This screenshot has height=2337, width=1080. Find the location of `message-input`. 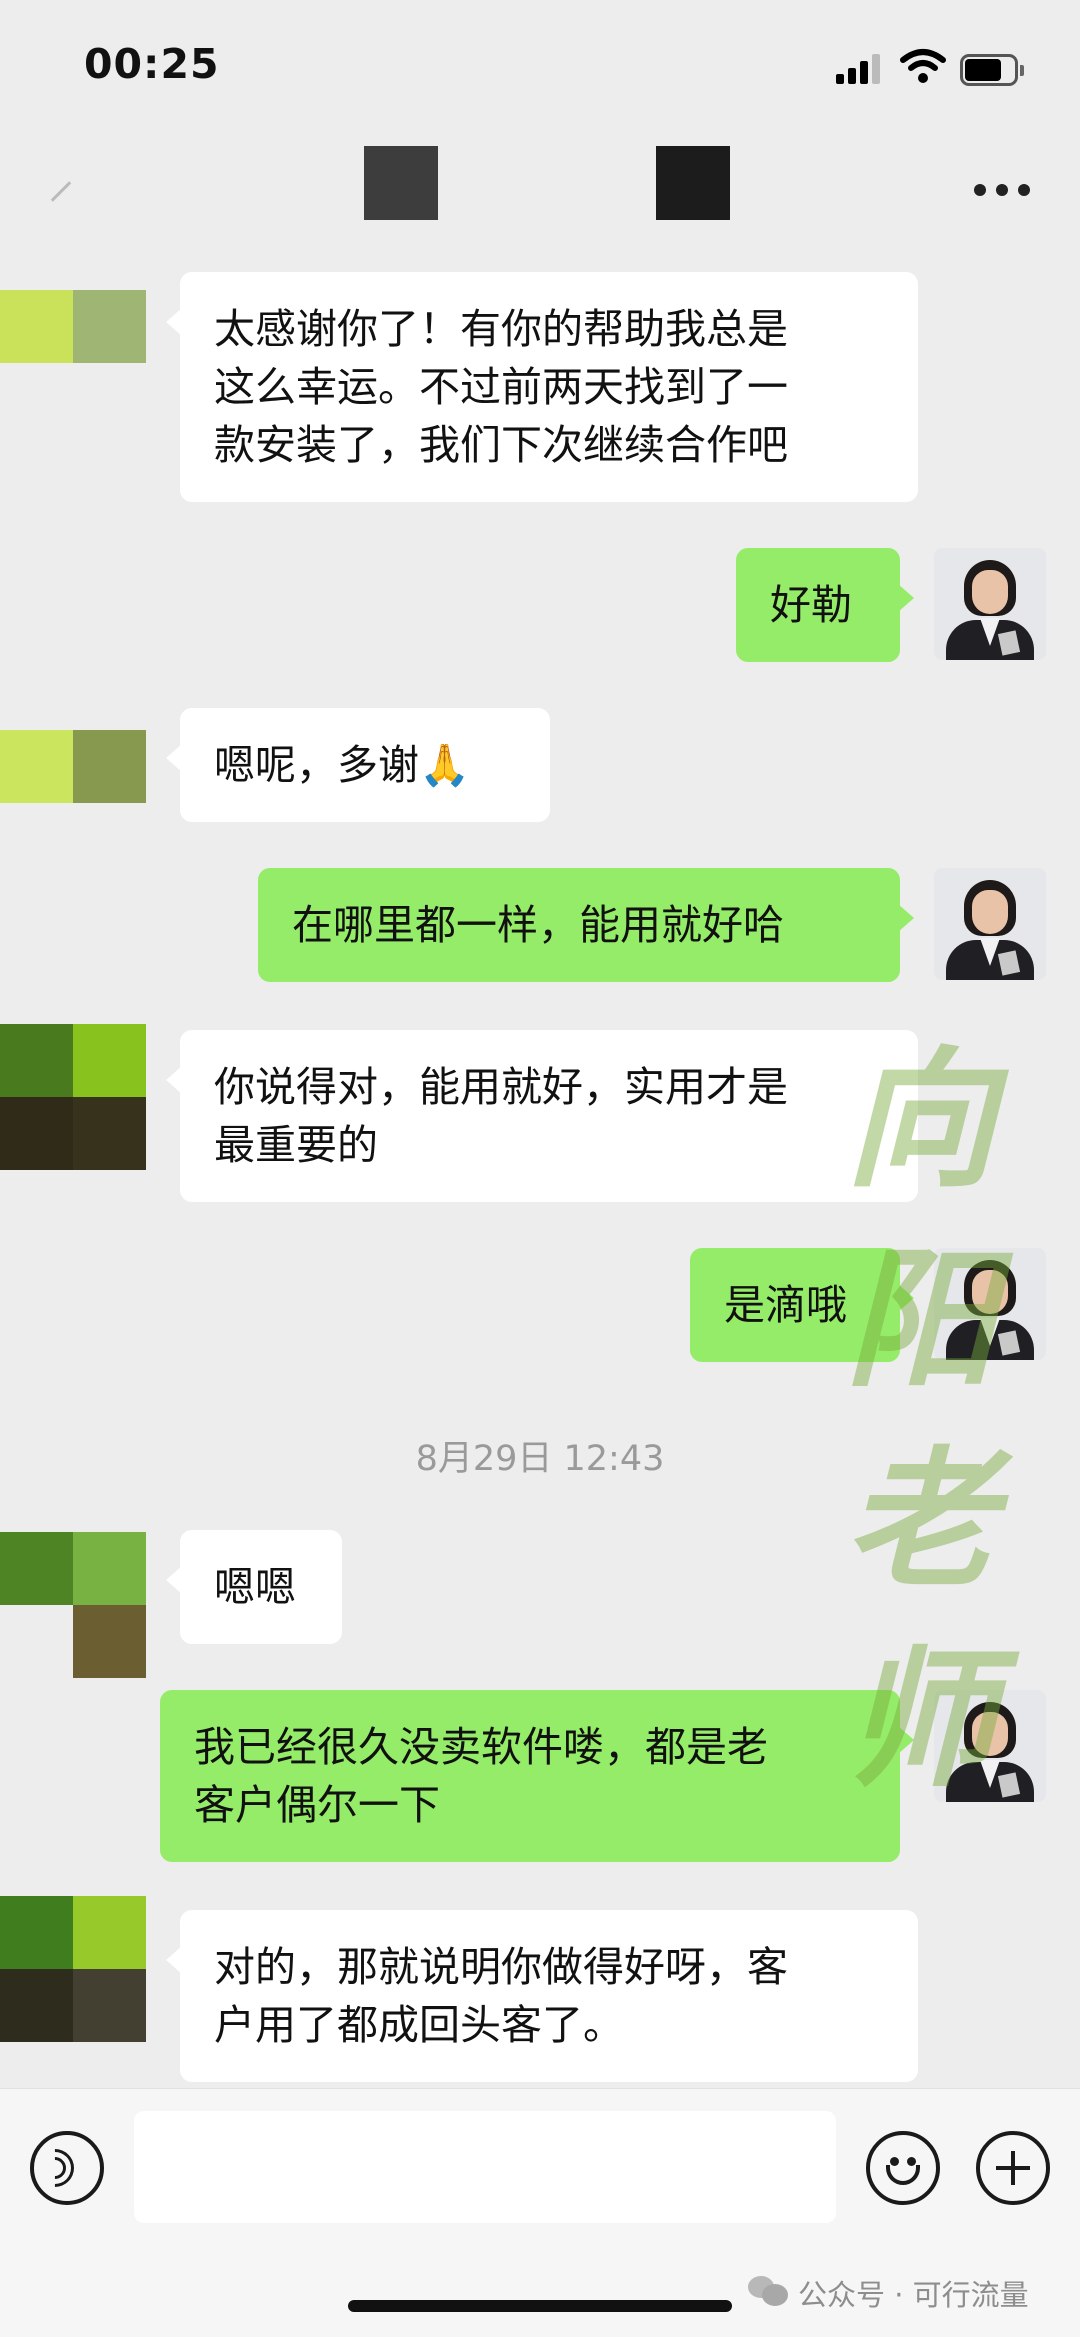

message-input is located at coordinates (485, 2167).